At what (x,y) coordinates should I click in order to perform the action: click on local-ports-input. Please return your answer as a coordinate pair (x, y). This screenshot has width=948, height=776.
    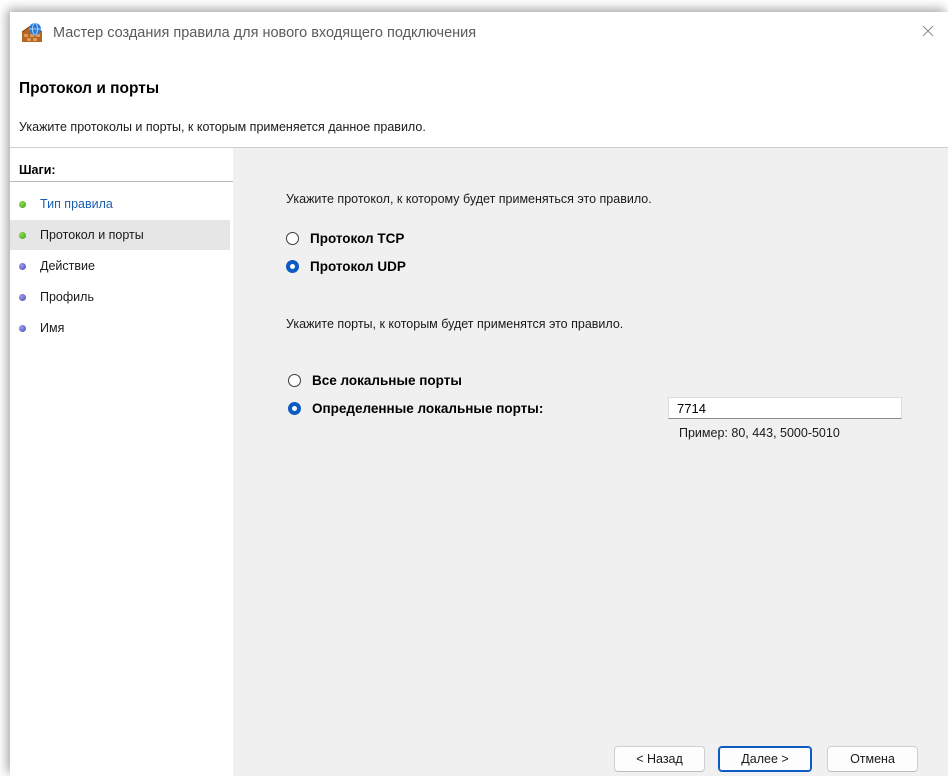
    Looking at the image, I should click on (785, 408).